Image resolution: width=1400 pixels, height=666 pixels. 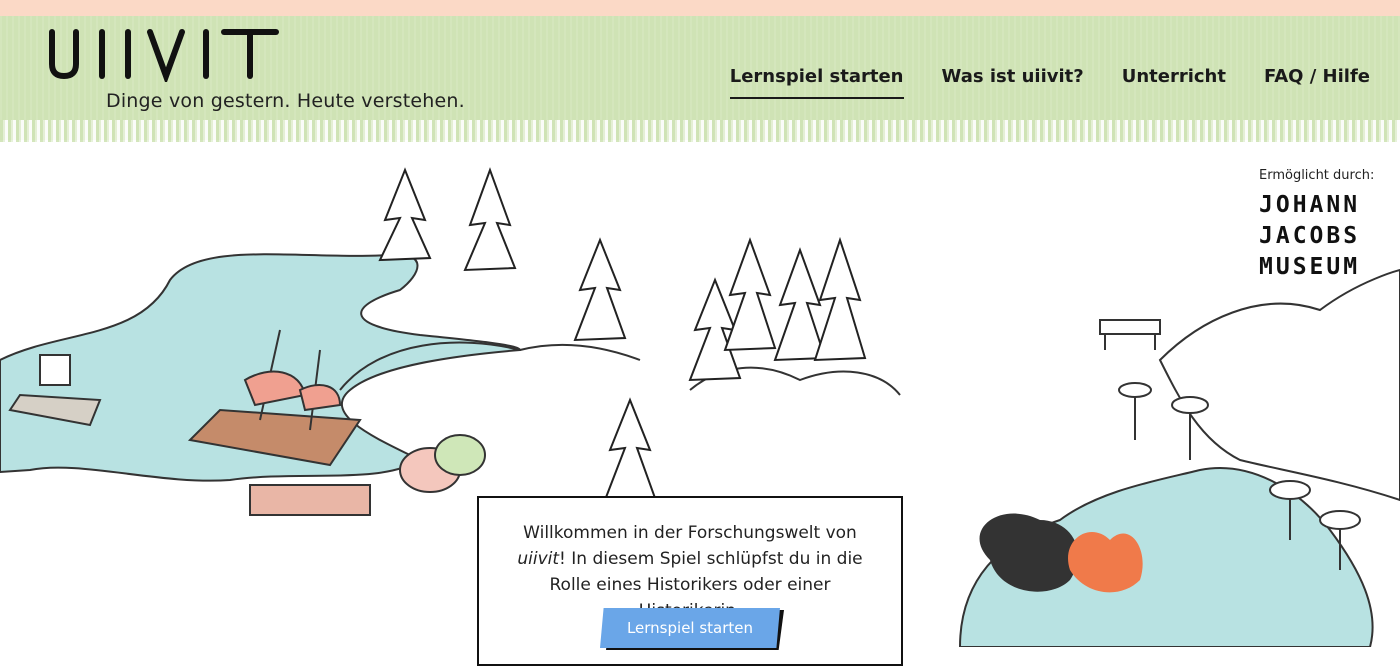 I want to click on start-button-wrapper: Lernspiel starten, so click(x=692, y=629).